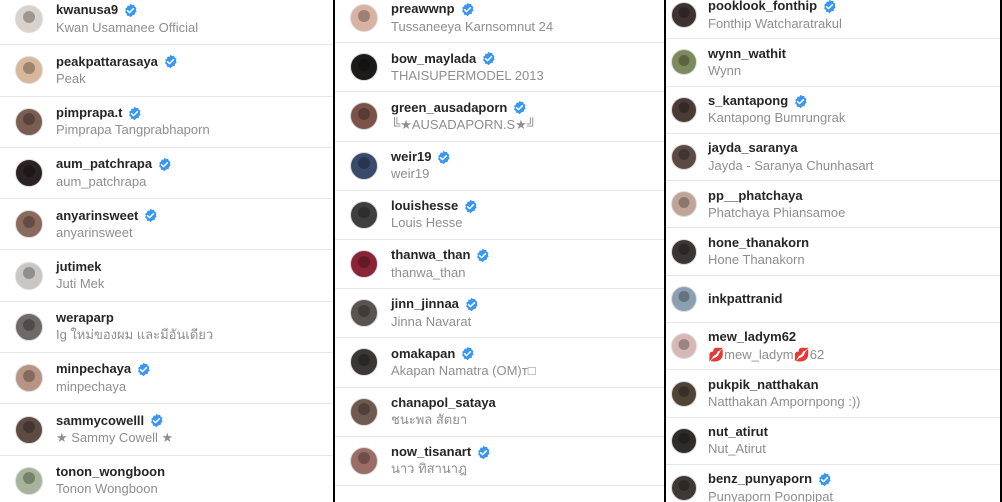 The width and height of the screenshot is (1002, 502). Describe the element at coordinates (738, 432) in the screenshot. I see `username-link: nut_atirut` at that location.